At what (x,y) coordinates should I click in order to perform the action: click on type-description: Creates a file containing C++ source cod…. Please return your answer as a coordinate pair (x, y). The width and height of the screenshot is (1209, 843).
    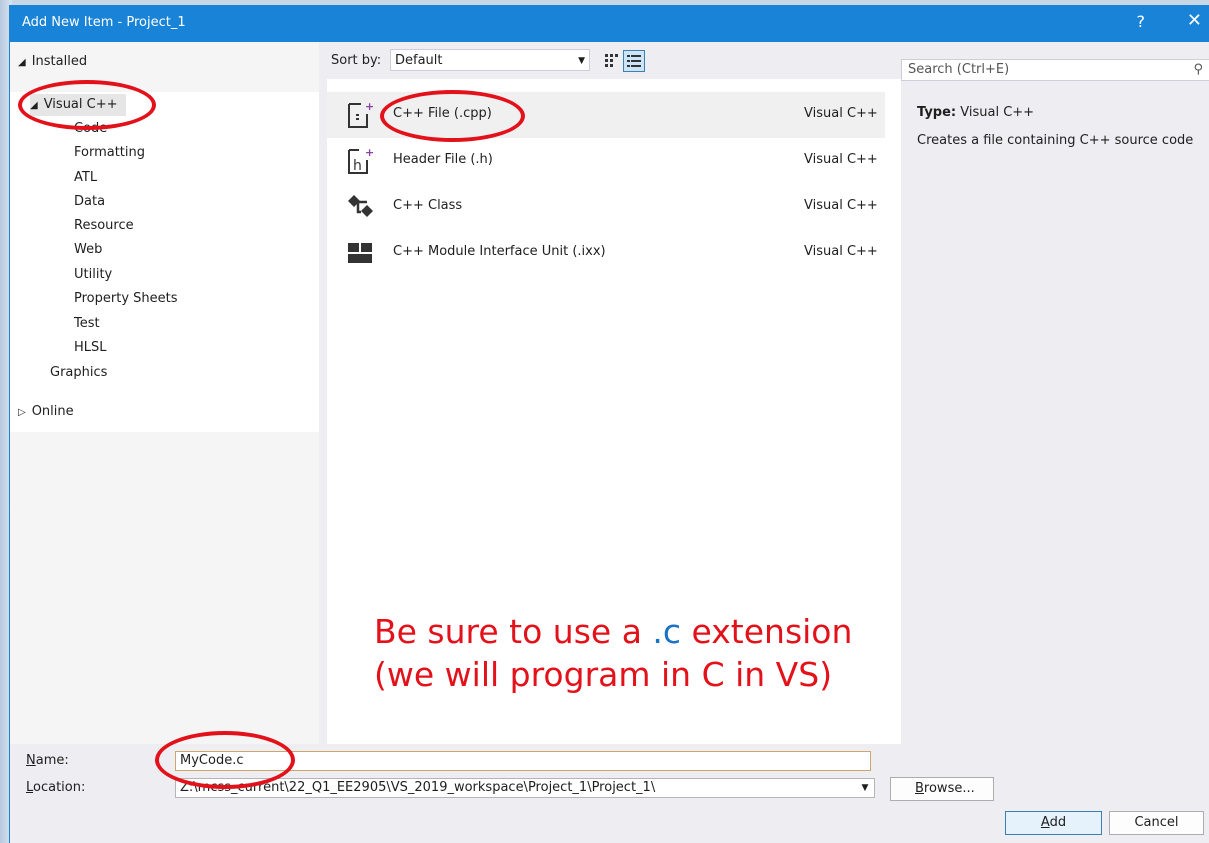
    Looking at the image, I should click on (1055, 140).